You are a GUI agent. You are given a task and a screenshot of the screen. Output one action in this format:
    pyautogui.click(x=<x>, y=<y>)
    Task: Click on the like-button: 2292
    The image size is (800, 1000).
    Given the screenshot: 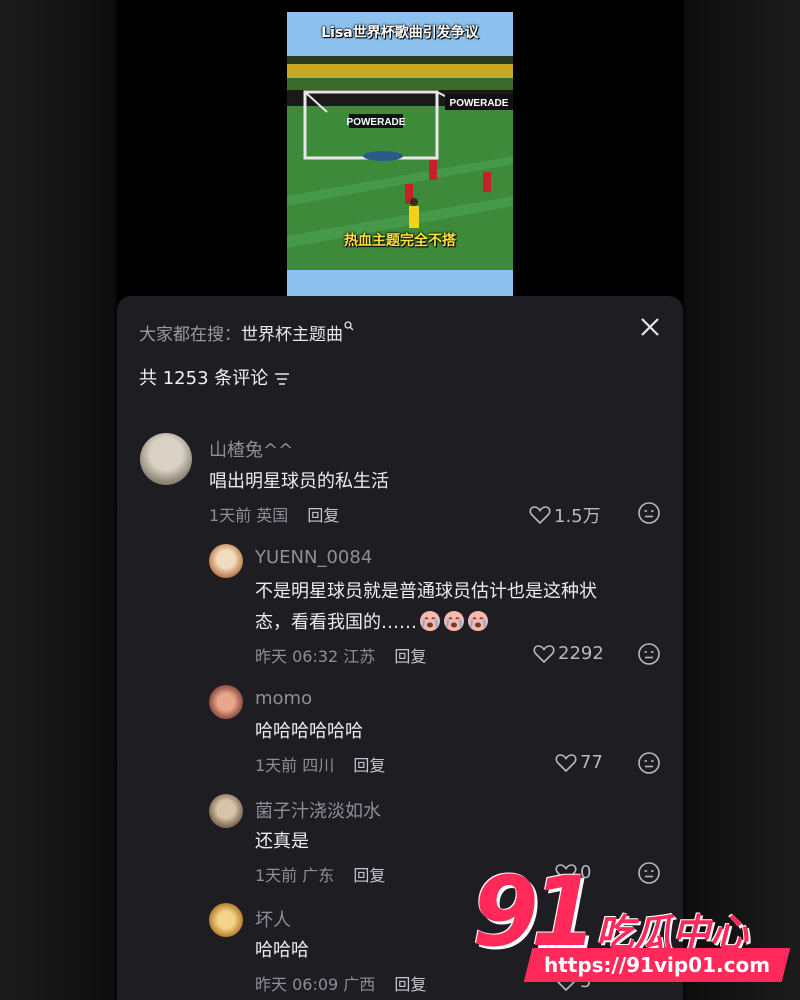 What is the action you would take?
    pyautogui.click(x=568, y=653)
    